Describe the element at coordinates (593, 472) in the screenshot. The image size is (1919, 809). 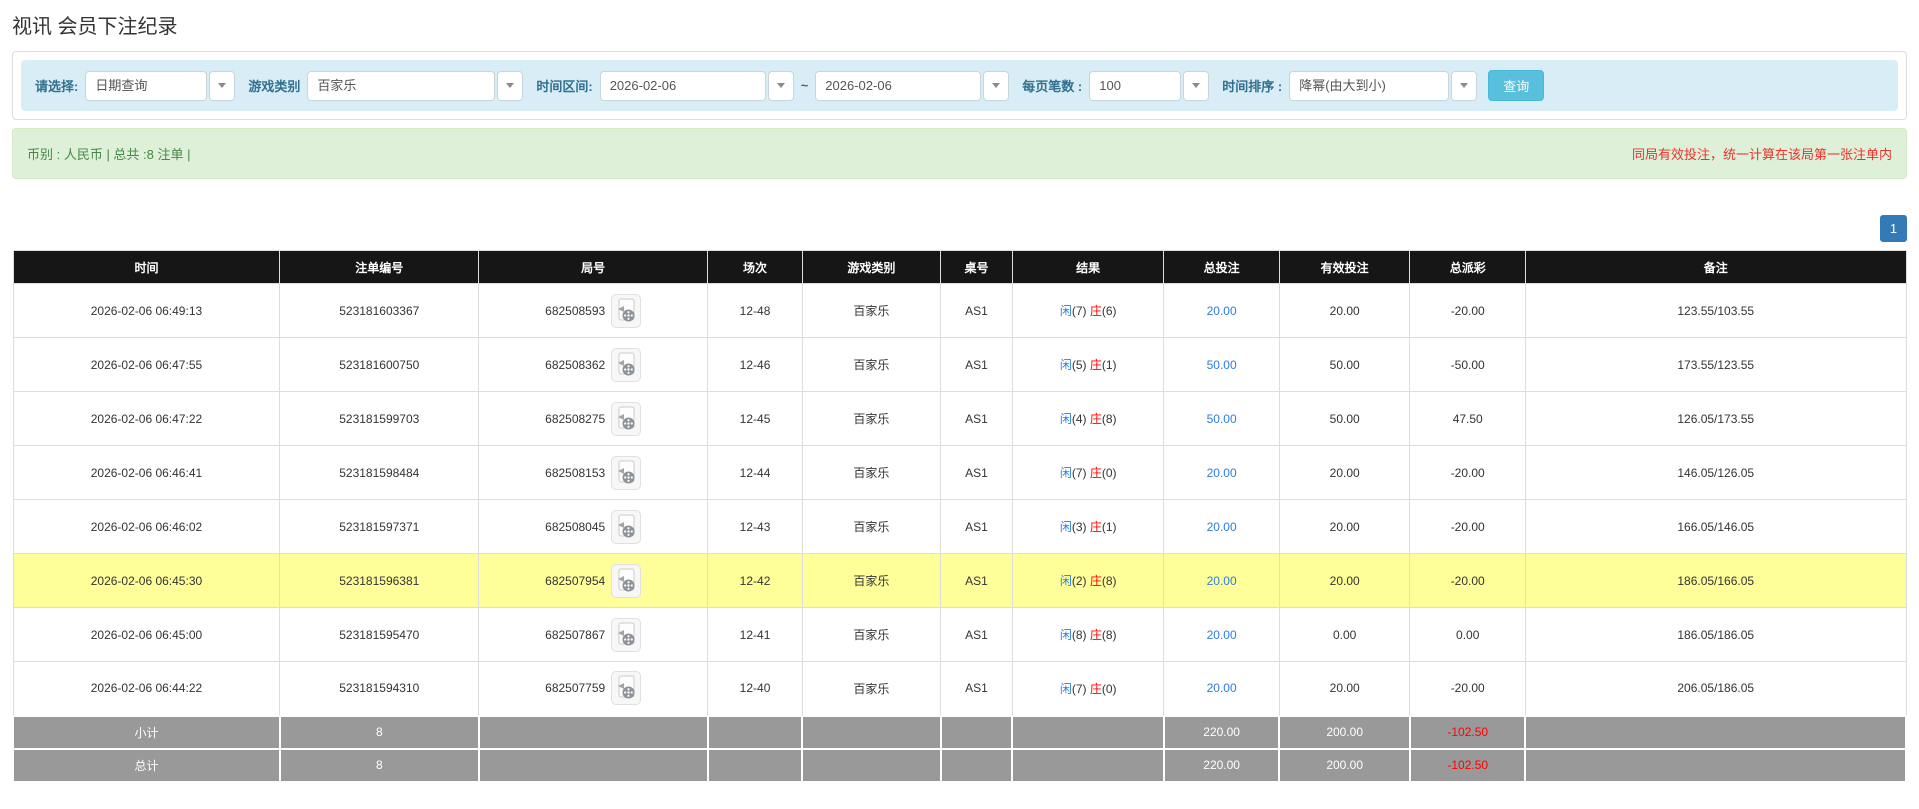
I see `cell-round-id: 682508153` at that location.